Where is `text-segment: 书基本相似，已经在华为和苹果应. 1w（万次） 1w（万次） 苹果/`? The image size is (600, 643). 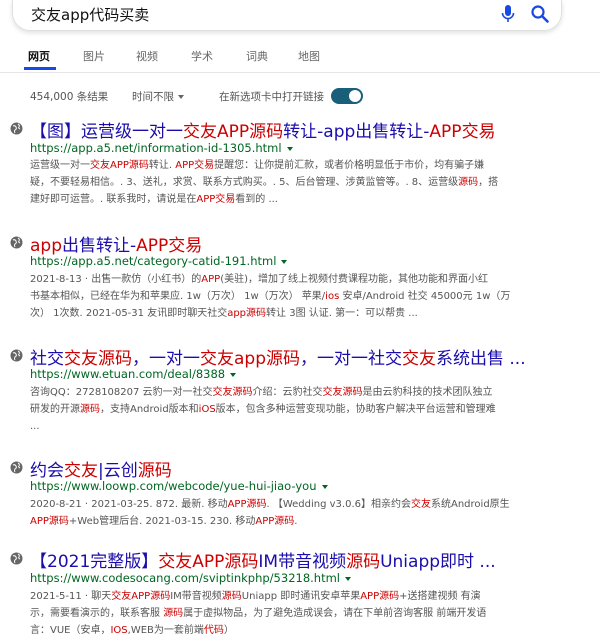
text-segment: 书基本相似，已经在华为和苹果应. 1w（万次） 1w（万次） 苹果/ is located at coordinates (178, 296).